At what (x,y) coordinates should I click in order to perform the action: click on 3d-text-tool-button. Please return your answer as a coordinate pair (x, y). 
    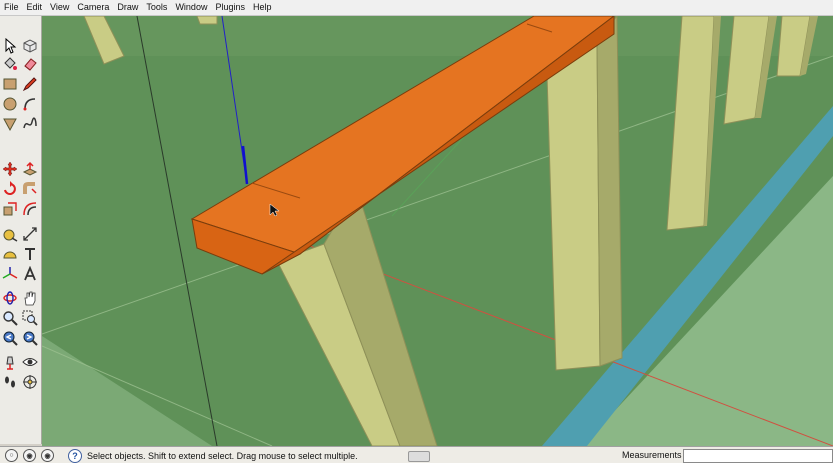
    Looking at the image, I should click on (29, 273).